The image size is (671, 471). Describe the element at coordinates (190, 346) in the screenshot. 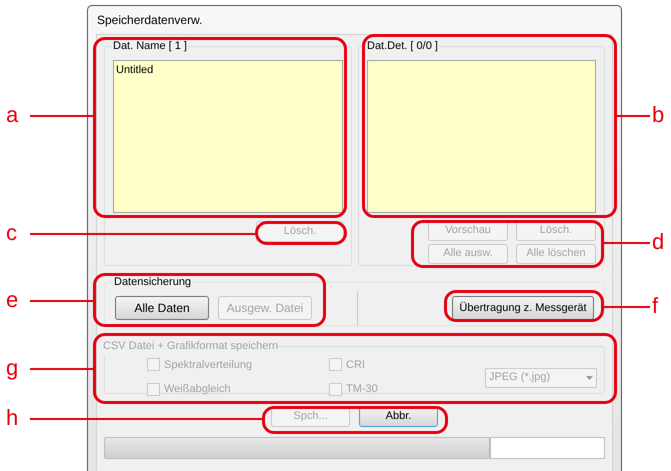

I see `group-label: CSV Datei + Grafikformat speichern` at that location.